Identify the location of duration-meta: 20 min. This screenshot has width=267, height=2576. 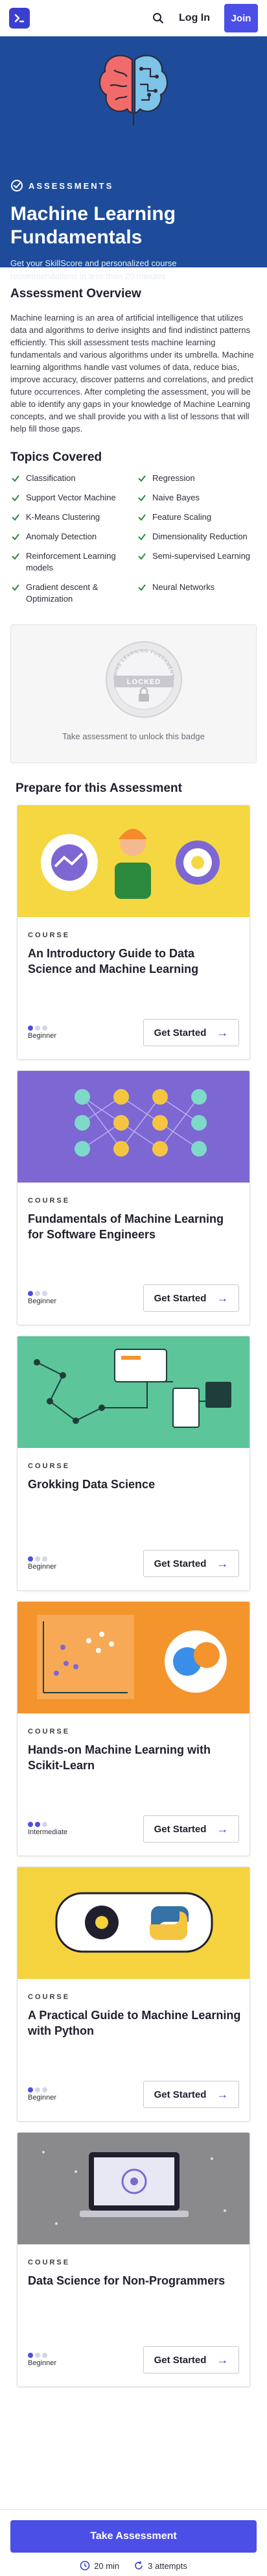
(99, 2565).